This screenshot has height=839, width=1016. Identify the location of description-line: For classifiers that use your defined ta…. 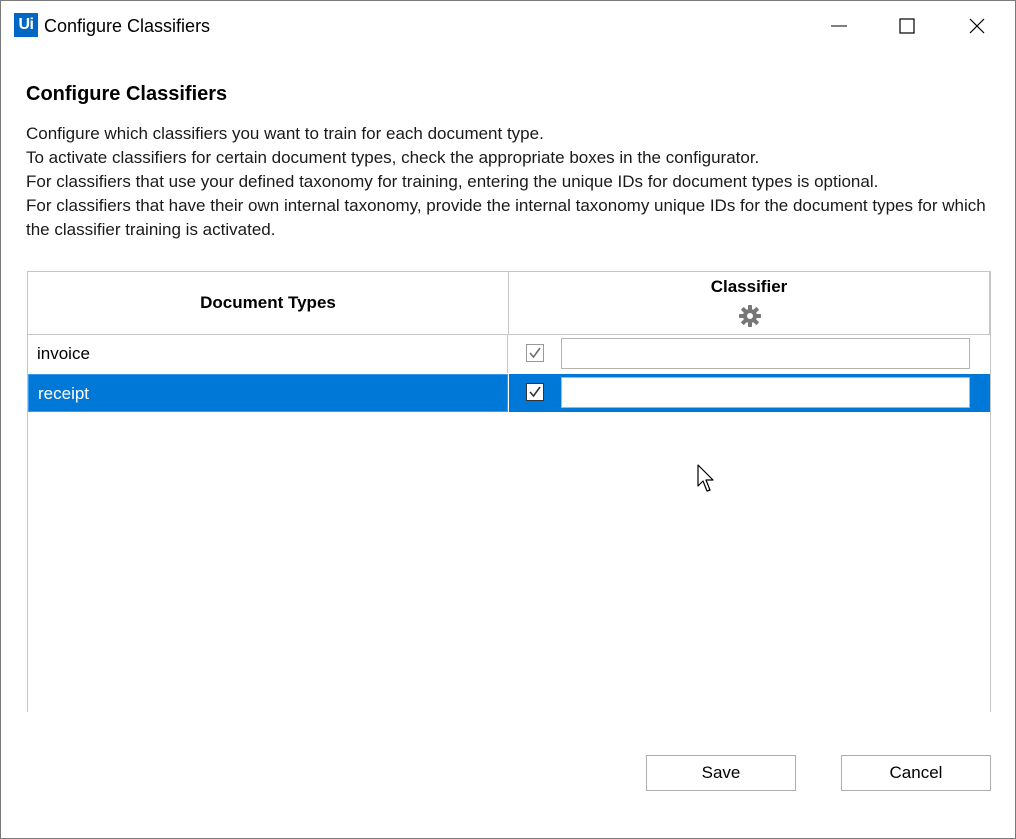
(452, 181).